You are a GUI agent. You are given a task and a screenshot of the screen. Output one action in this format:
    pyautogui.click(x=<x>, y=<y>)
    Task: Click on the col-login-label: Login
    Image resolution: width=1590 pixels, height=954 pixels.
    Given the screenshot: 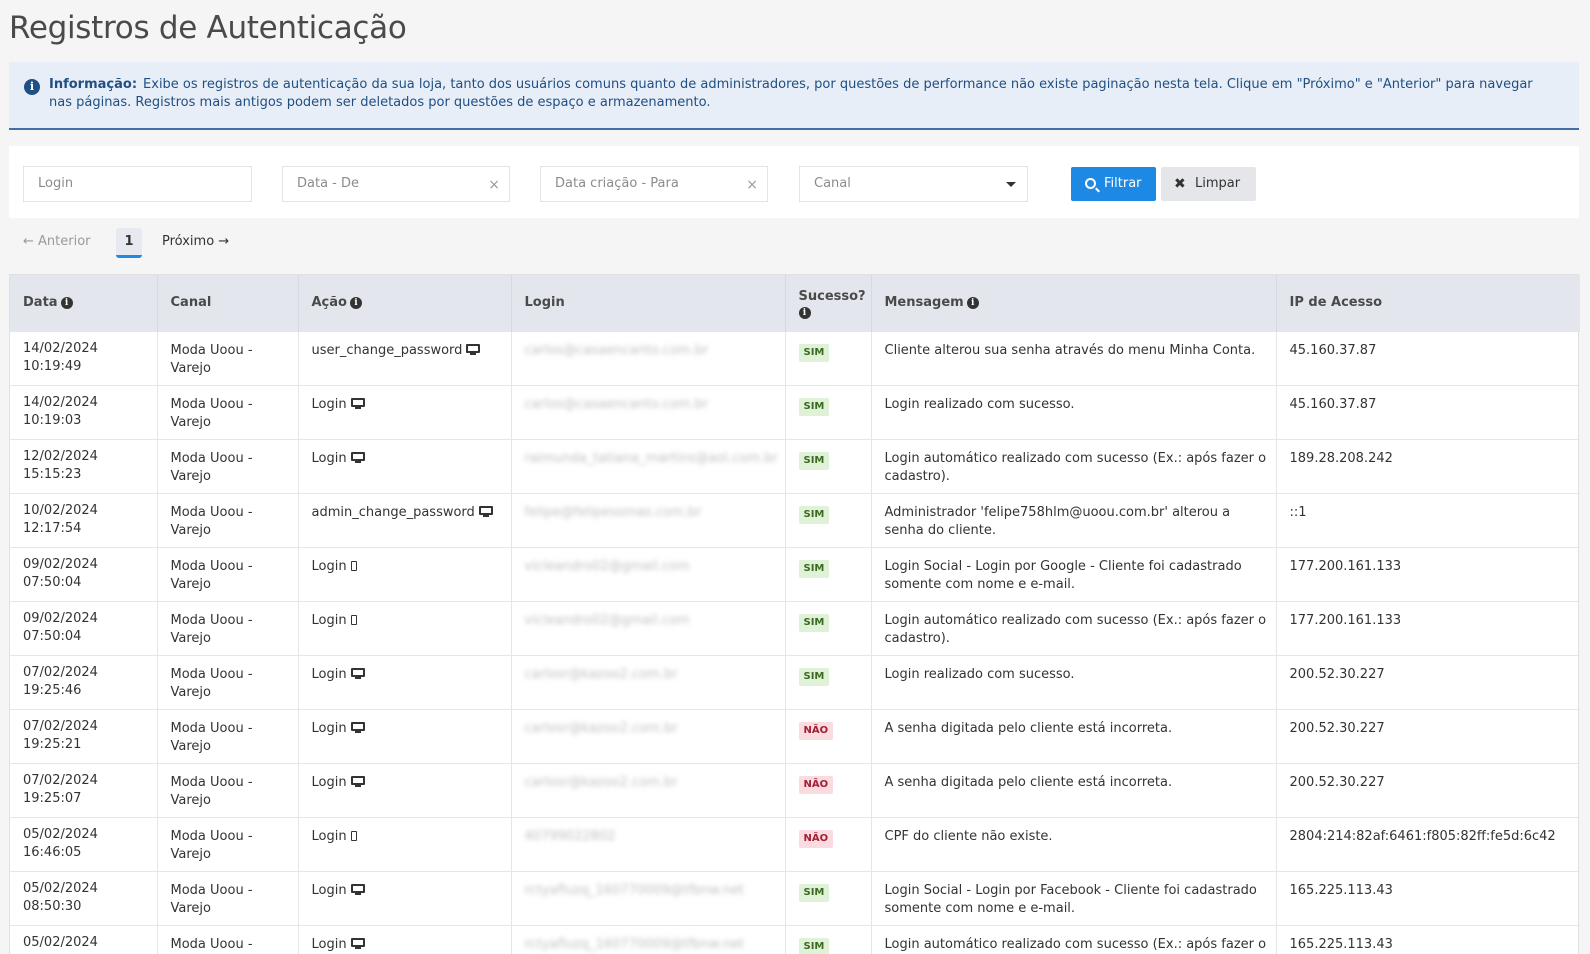 What is the action you would take?
    pyautogui.click(x=544, y=303)
    